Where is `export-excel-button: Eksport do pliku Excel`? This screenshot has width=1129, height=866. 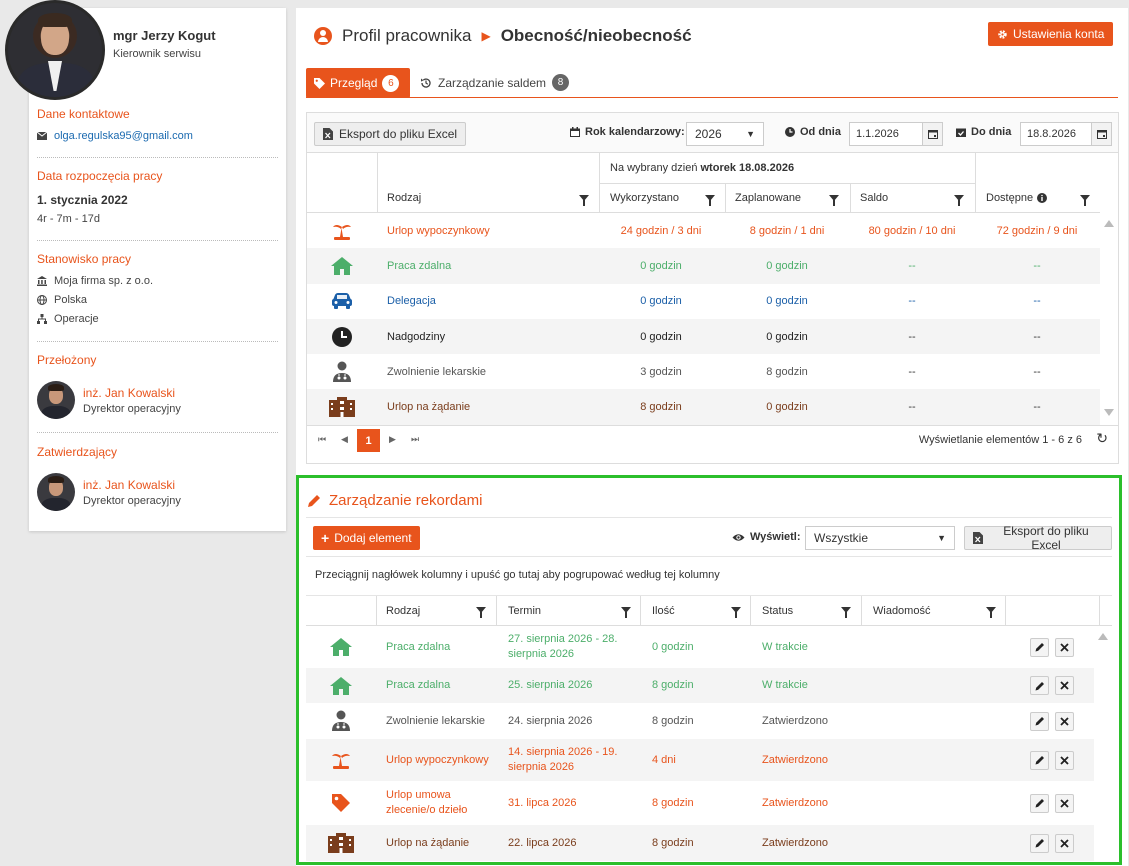 export-excel-button: Eksport do pliku Excel is located at coordinates (390, 134).